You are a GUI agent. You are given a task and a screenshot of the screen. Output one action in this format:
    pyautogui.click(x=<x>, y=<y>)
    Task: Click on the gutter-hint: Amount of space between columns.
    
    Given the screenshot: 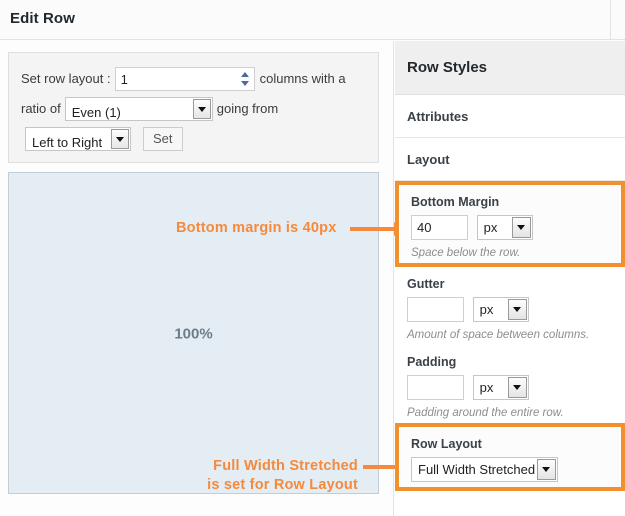 What is the action you would take?
    pyautogui.click(x=498, y=335)
    